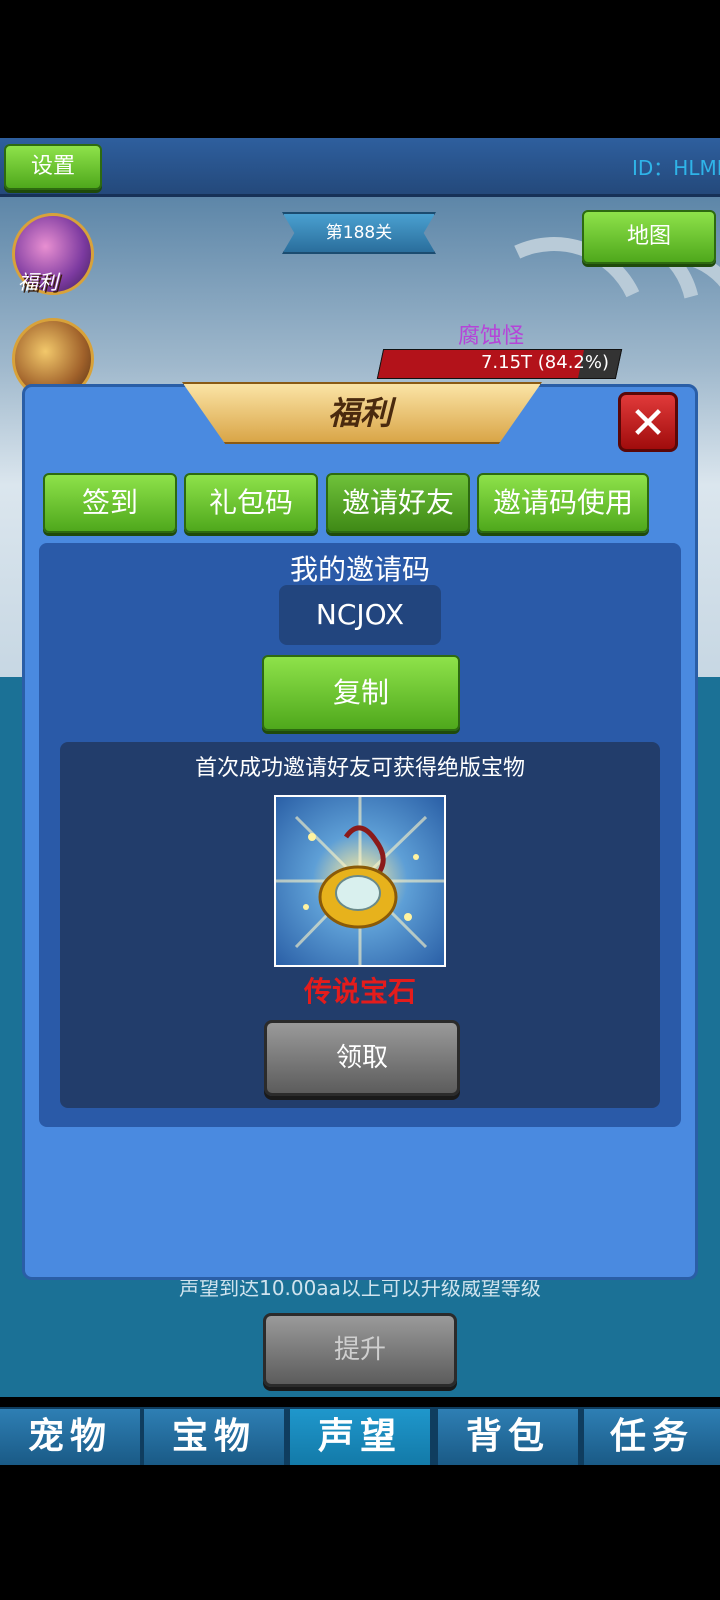  Describe the element at coordinates (38, 282) in the screenshot. I see `welfare-icon-label: 福利` at that location.